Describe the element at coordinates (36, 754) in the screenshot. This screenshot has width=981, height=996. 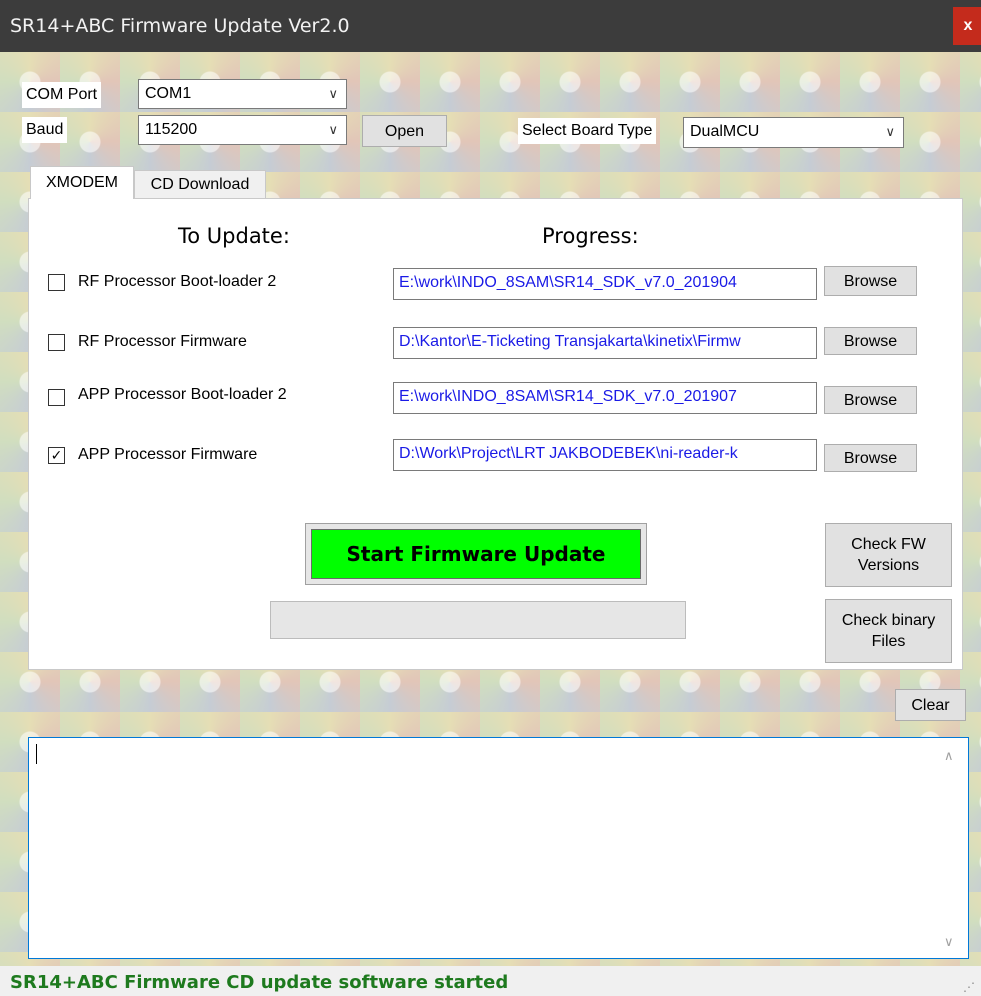
I see `text-caret` at that location.